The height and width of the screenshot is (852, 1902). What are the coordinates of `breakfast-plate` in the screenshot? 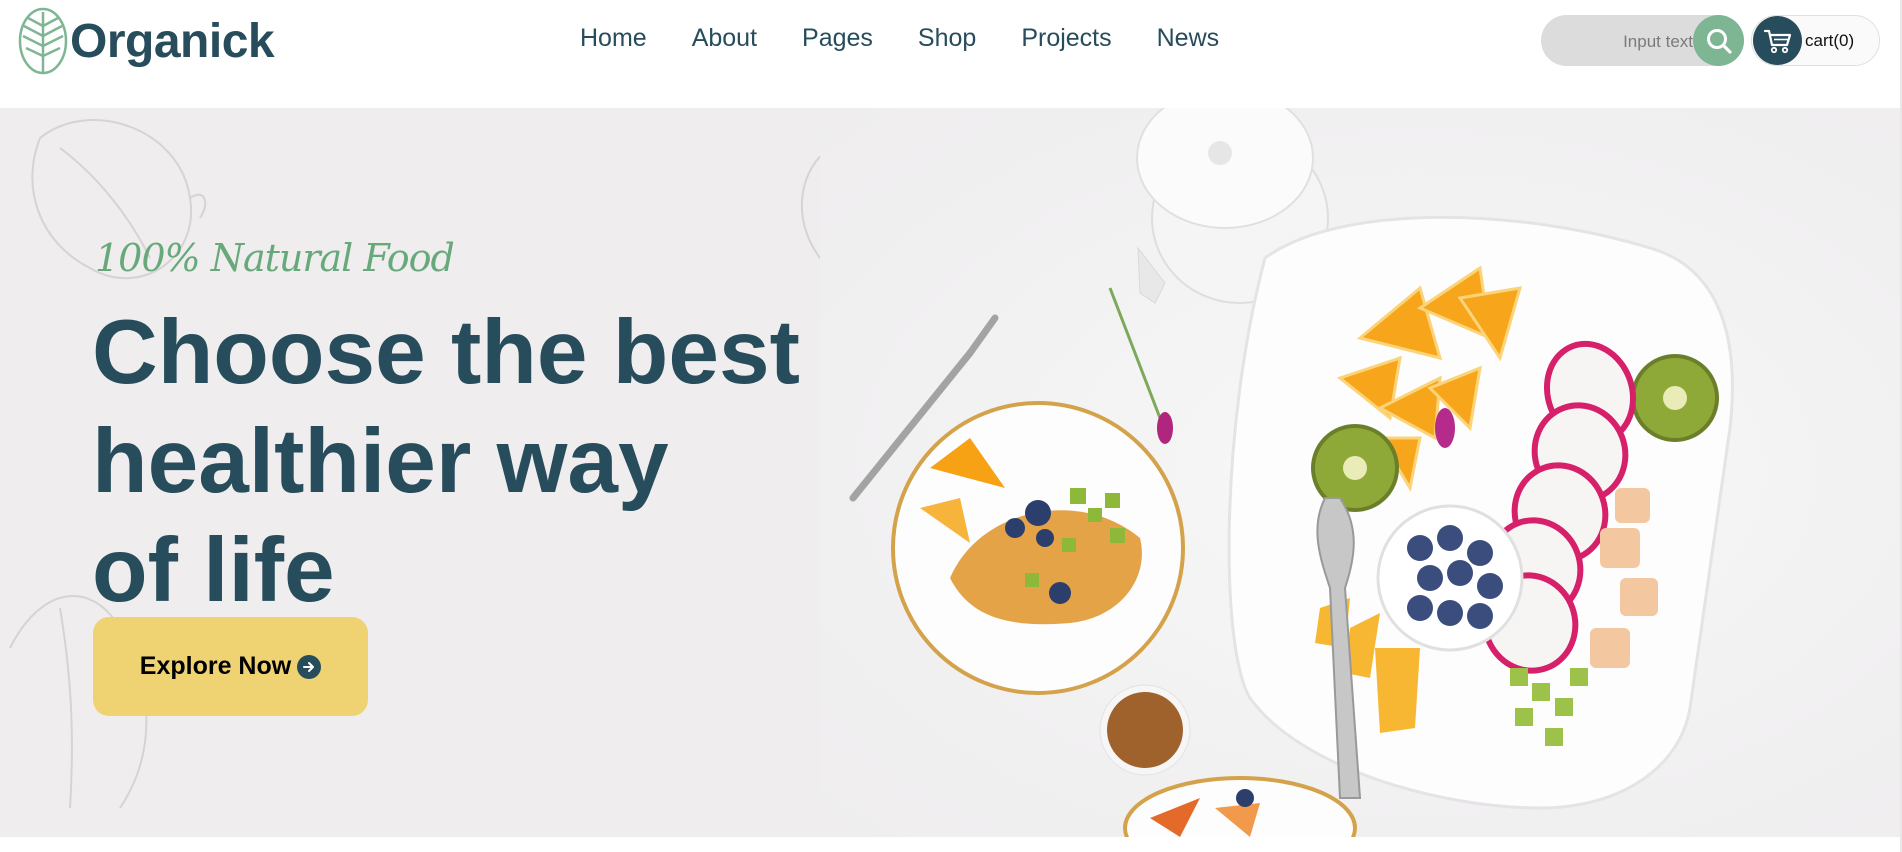 It's located at (1038, 548).